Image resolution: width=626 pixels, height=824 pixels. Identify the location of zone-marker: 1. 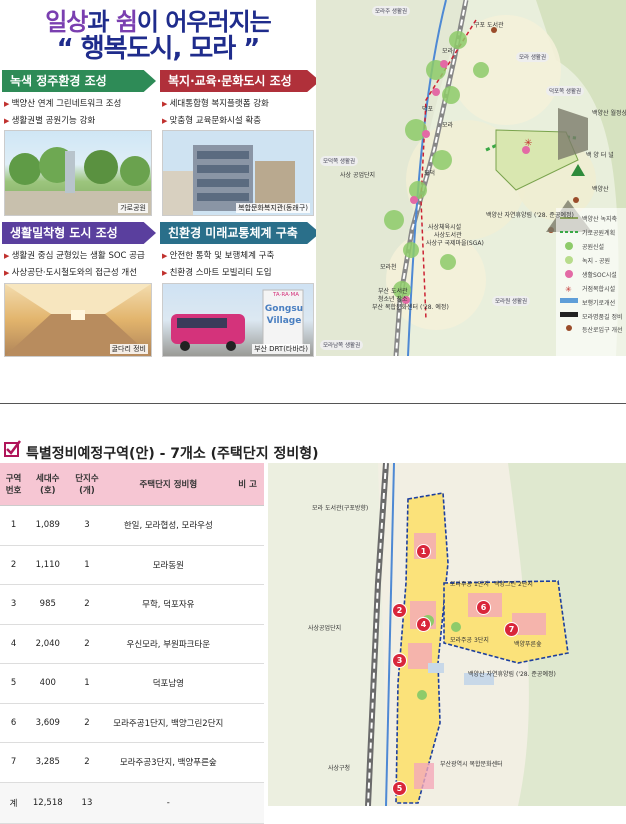
(423, 551).